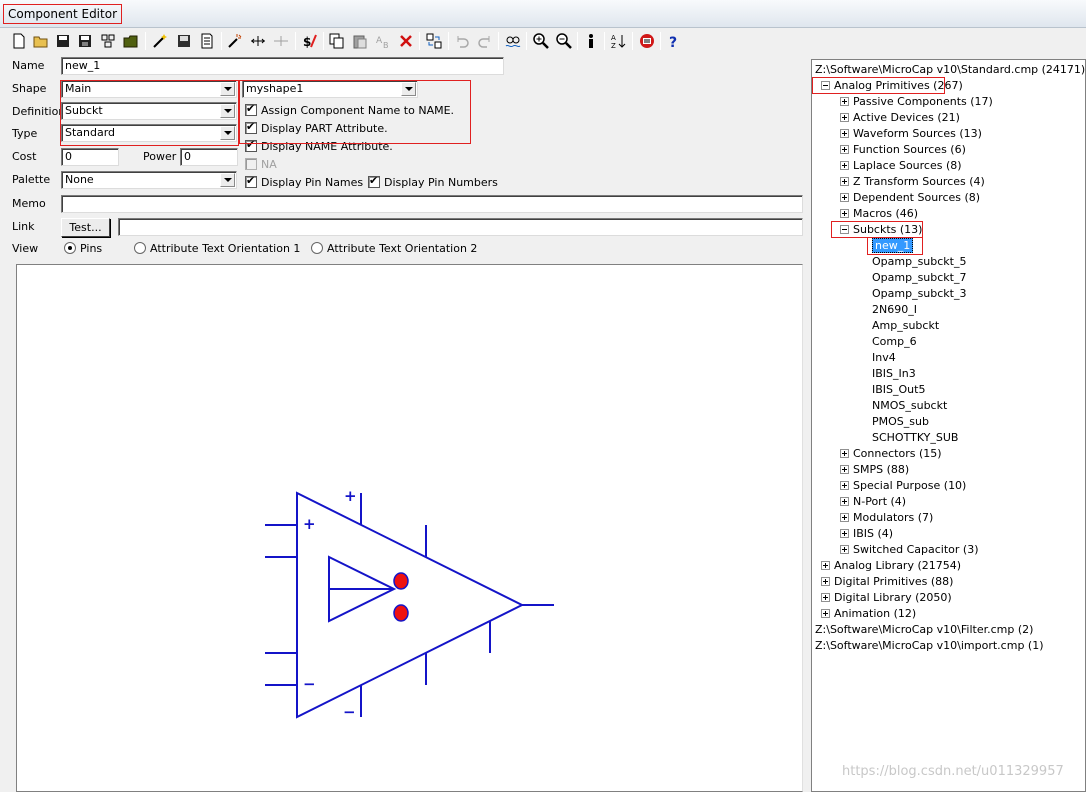  Describe the element at coordinates (149, 89) in the screenshot. I see `shape-combo: Main` at that location.